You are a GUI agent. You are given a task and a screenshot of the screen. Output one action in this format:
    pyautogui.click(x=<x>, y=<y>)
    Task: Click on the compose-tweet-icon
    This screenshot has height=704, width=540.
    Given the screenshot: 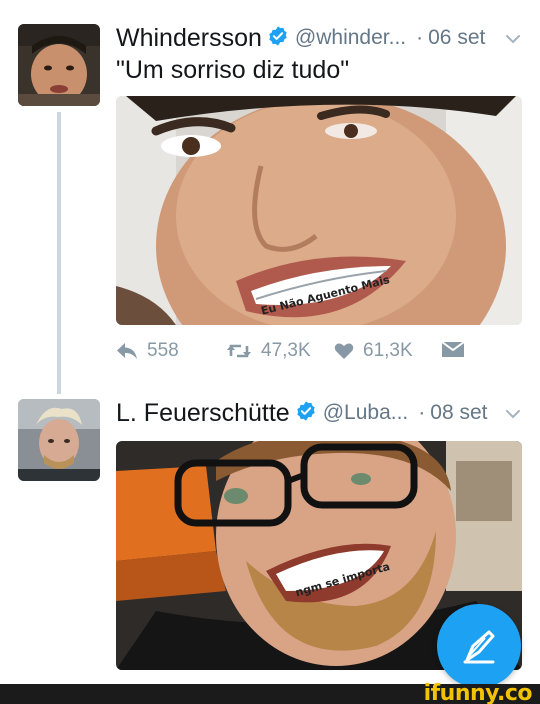 What is the action you would take?
    pyautogui.click(x=479, y=647)
    